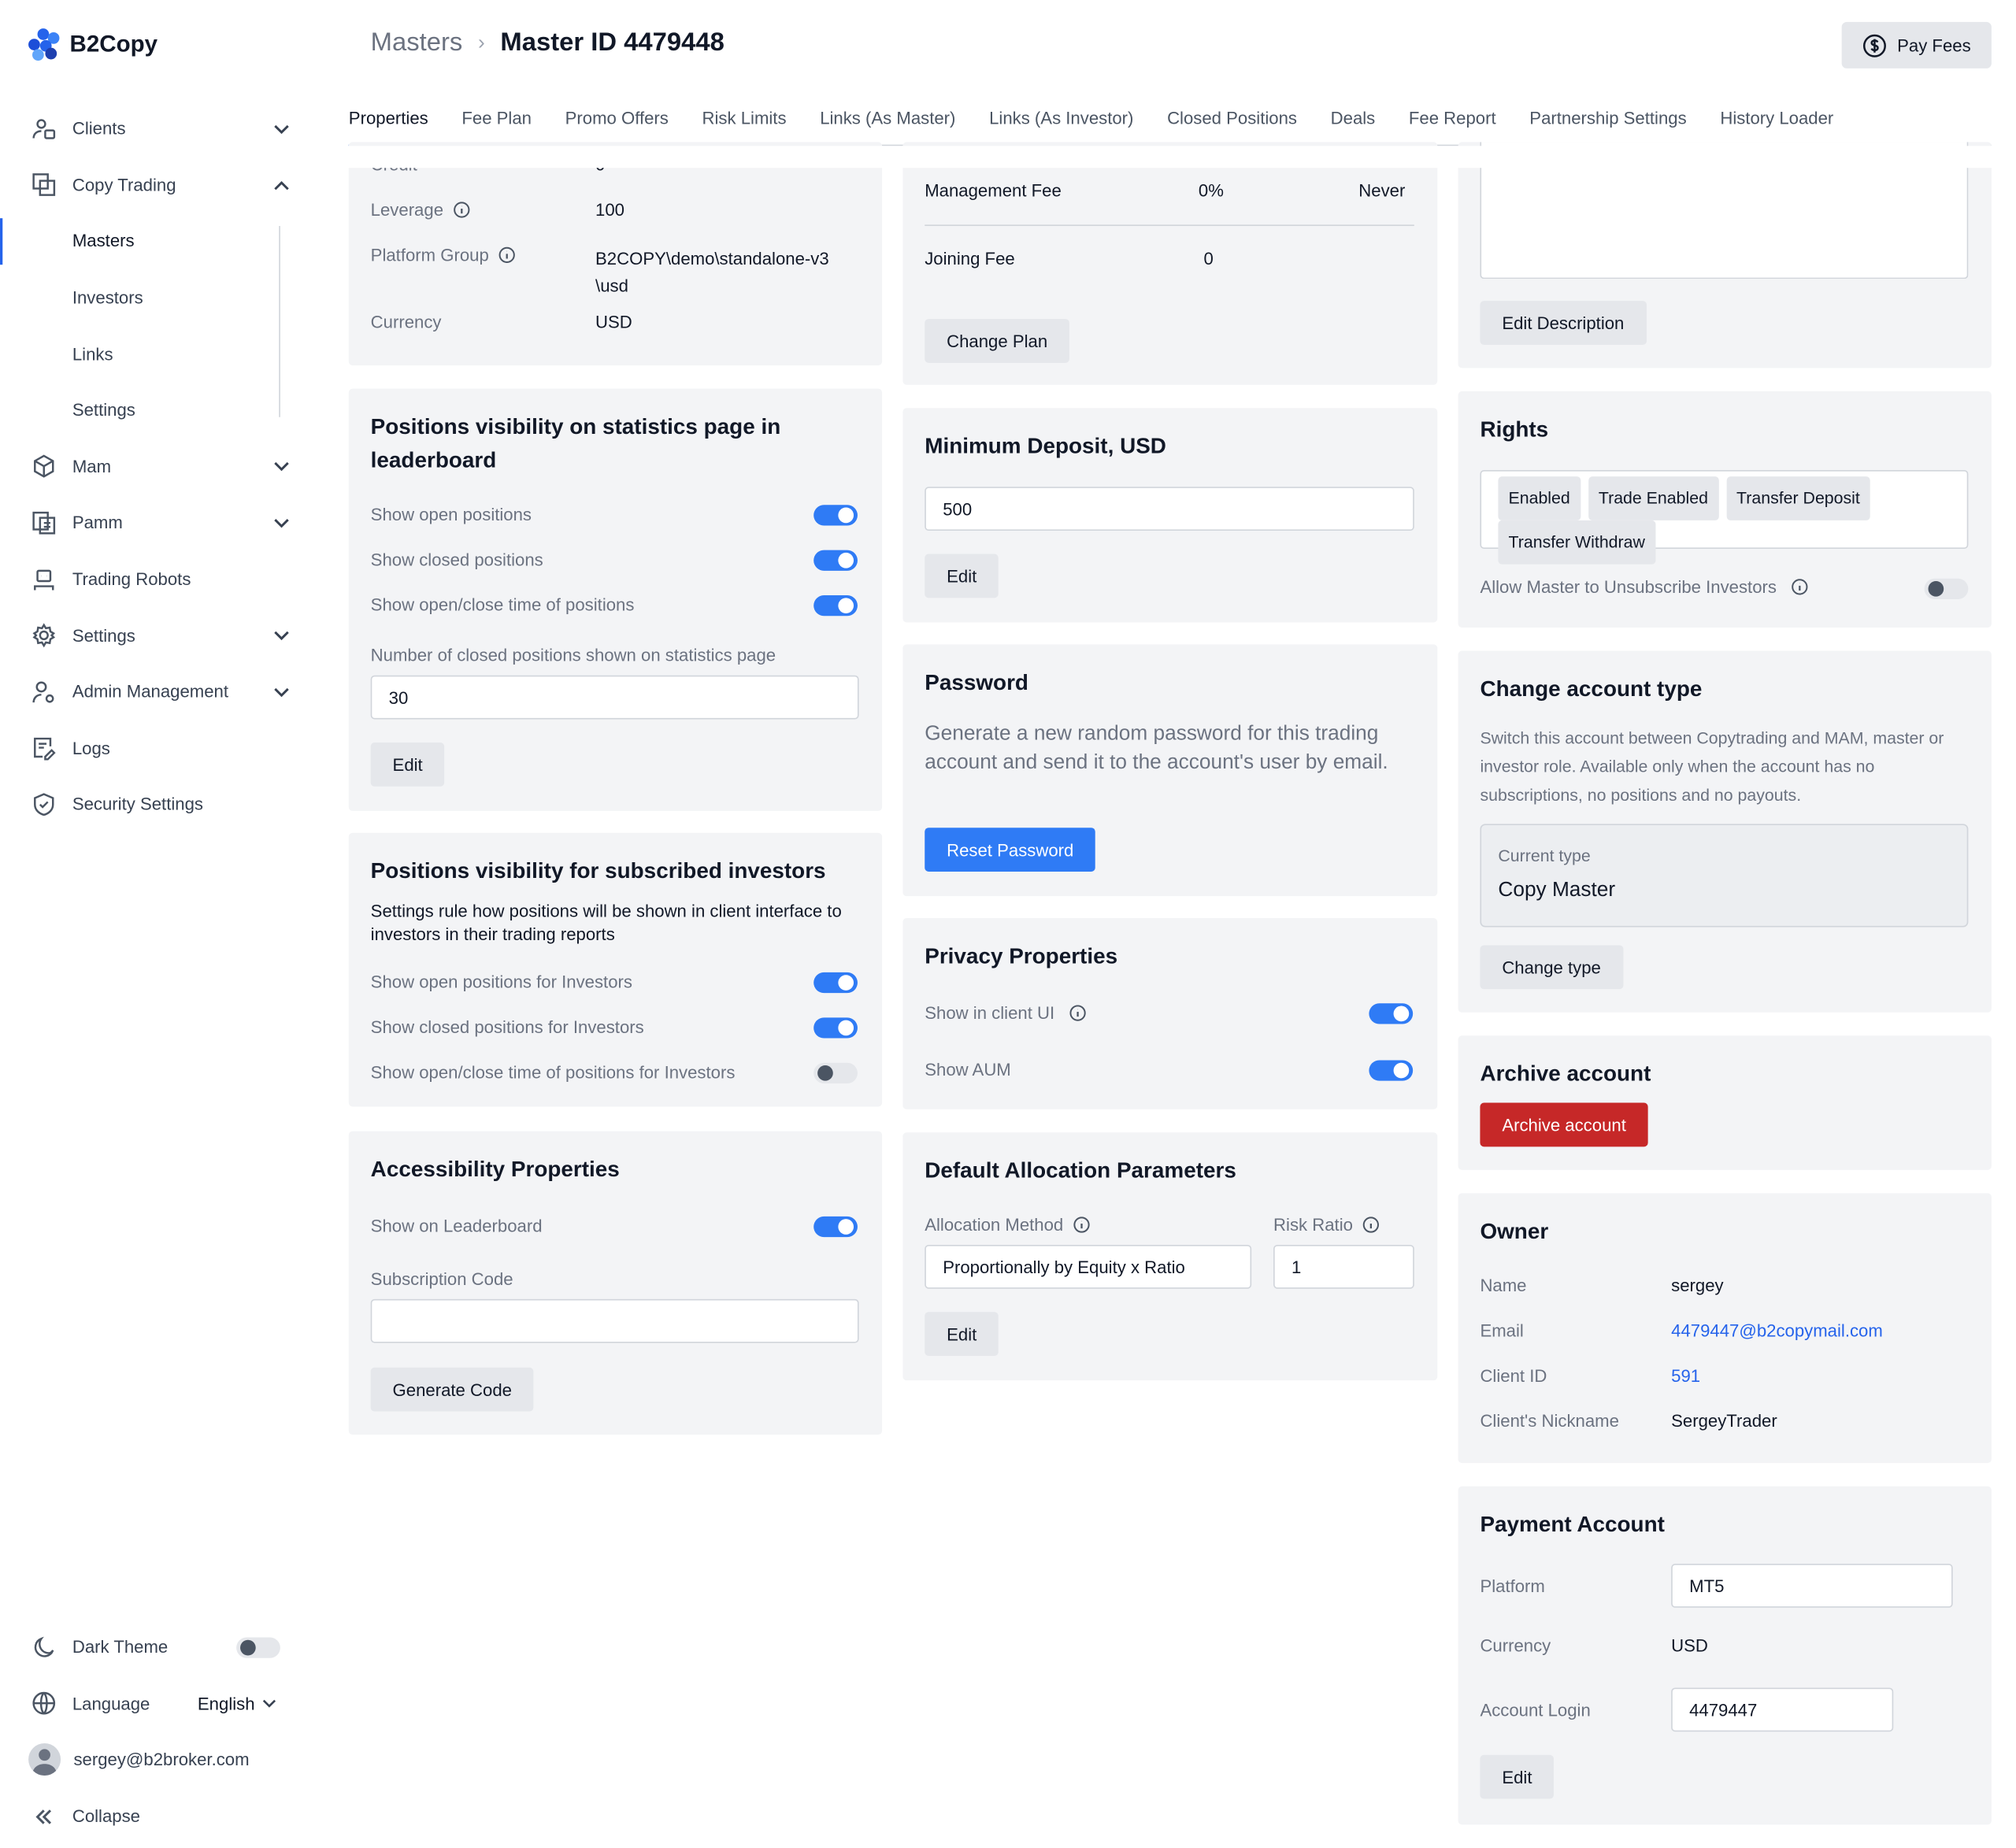  What do you see at coordinates (835, 1072) in the screenshot?
I see `investors-open-close-time-toggle` at bounding box center [835, 1072].